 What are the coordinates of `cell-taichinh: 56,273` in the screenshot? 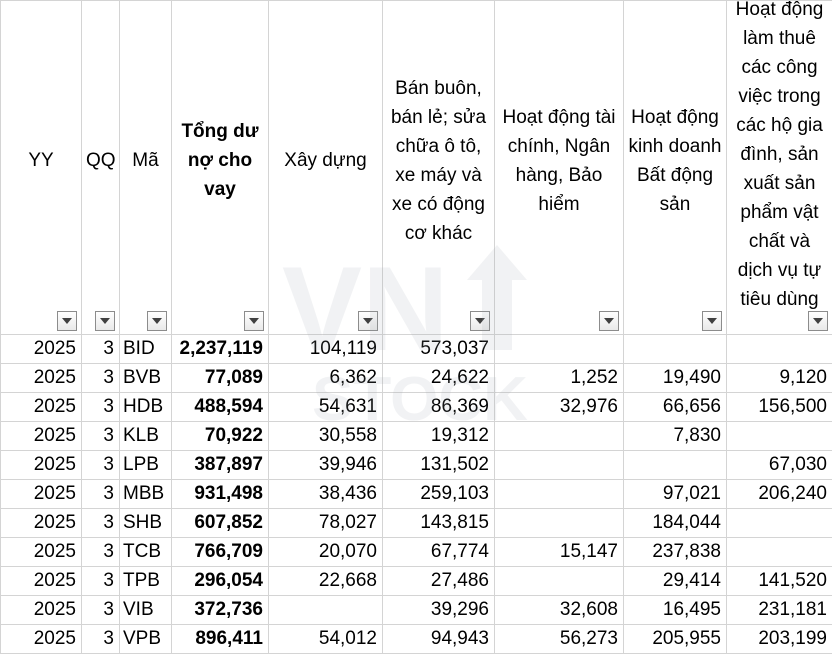 It's located at (559, 639).